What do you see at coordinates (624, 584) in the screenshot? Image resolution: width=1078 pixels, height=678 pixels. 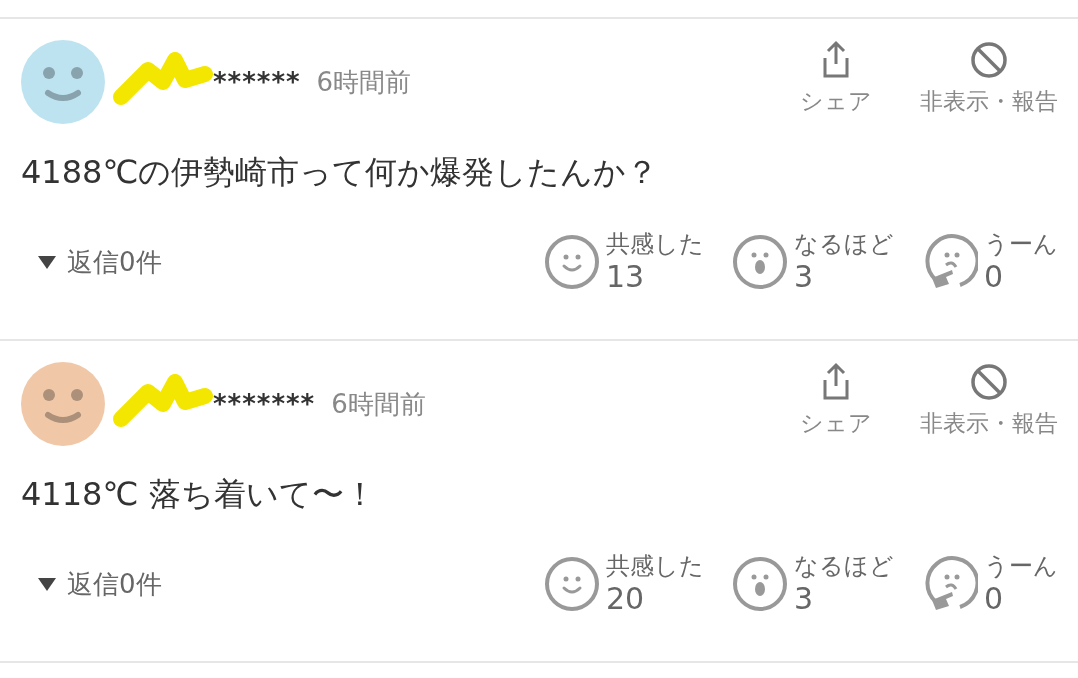 I see `reaction-button: 共感した 20` at bounding box center [624, 584].